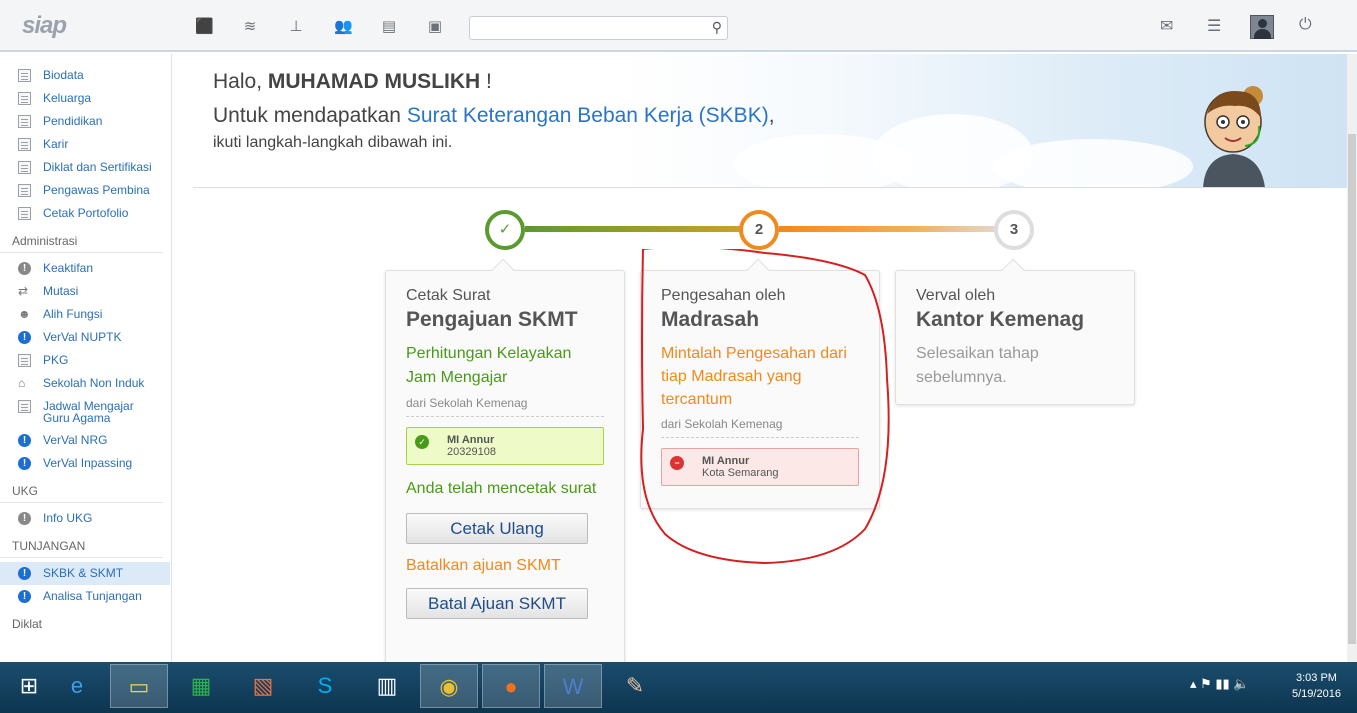 This screenshot has width=1357, height=713. What do you see at coordinates (717, 27) in the screenshot?
I see `search-icon: ⚲` at bounding box center [717, 27].